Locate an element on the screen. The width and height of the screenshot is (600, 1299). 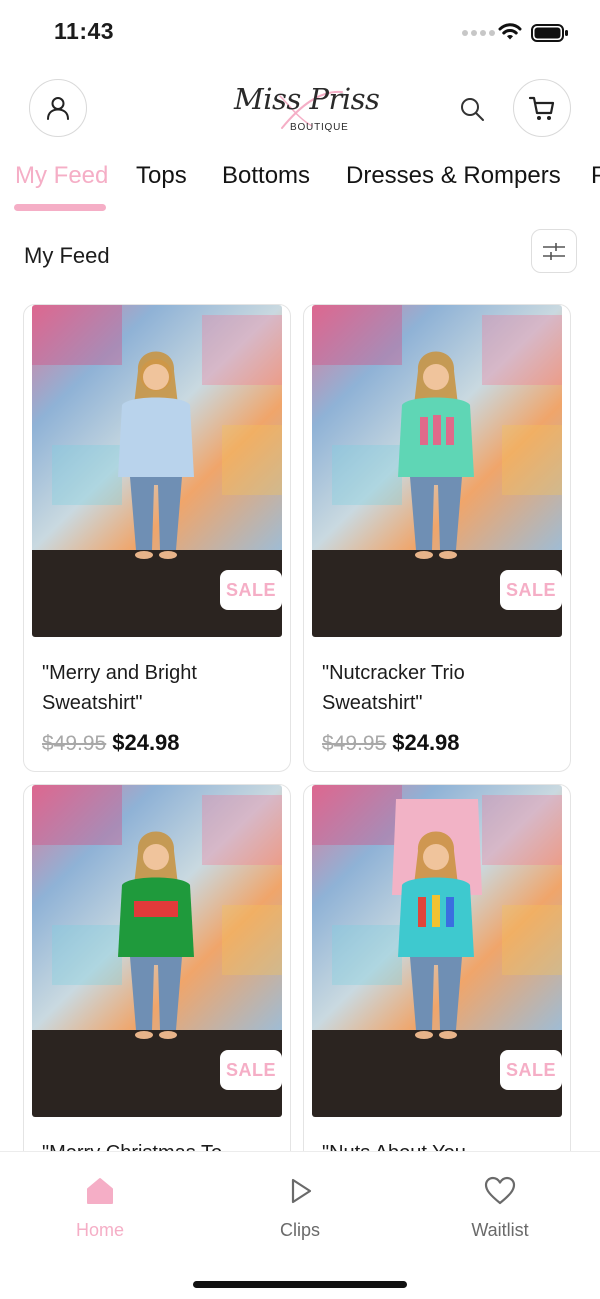
product-name: "Merry and Bright Sweatshirt" is located at coordinates (162, 688).